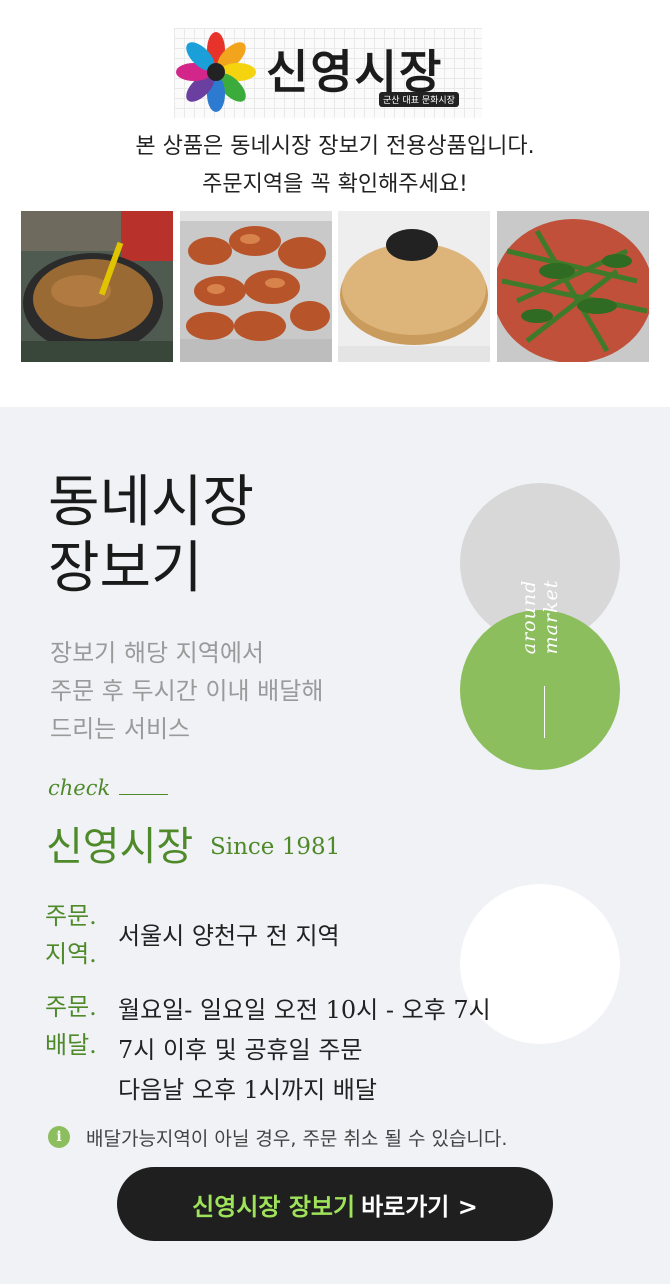  What do you see at coordinates (247, 1090) in the screenshot?
I see `delivery-line-3: 다음날 오후 1시까지 배달` at bounding box center [247, 1090].